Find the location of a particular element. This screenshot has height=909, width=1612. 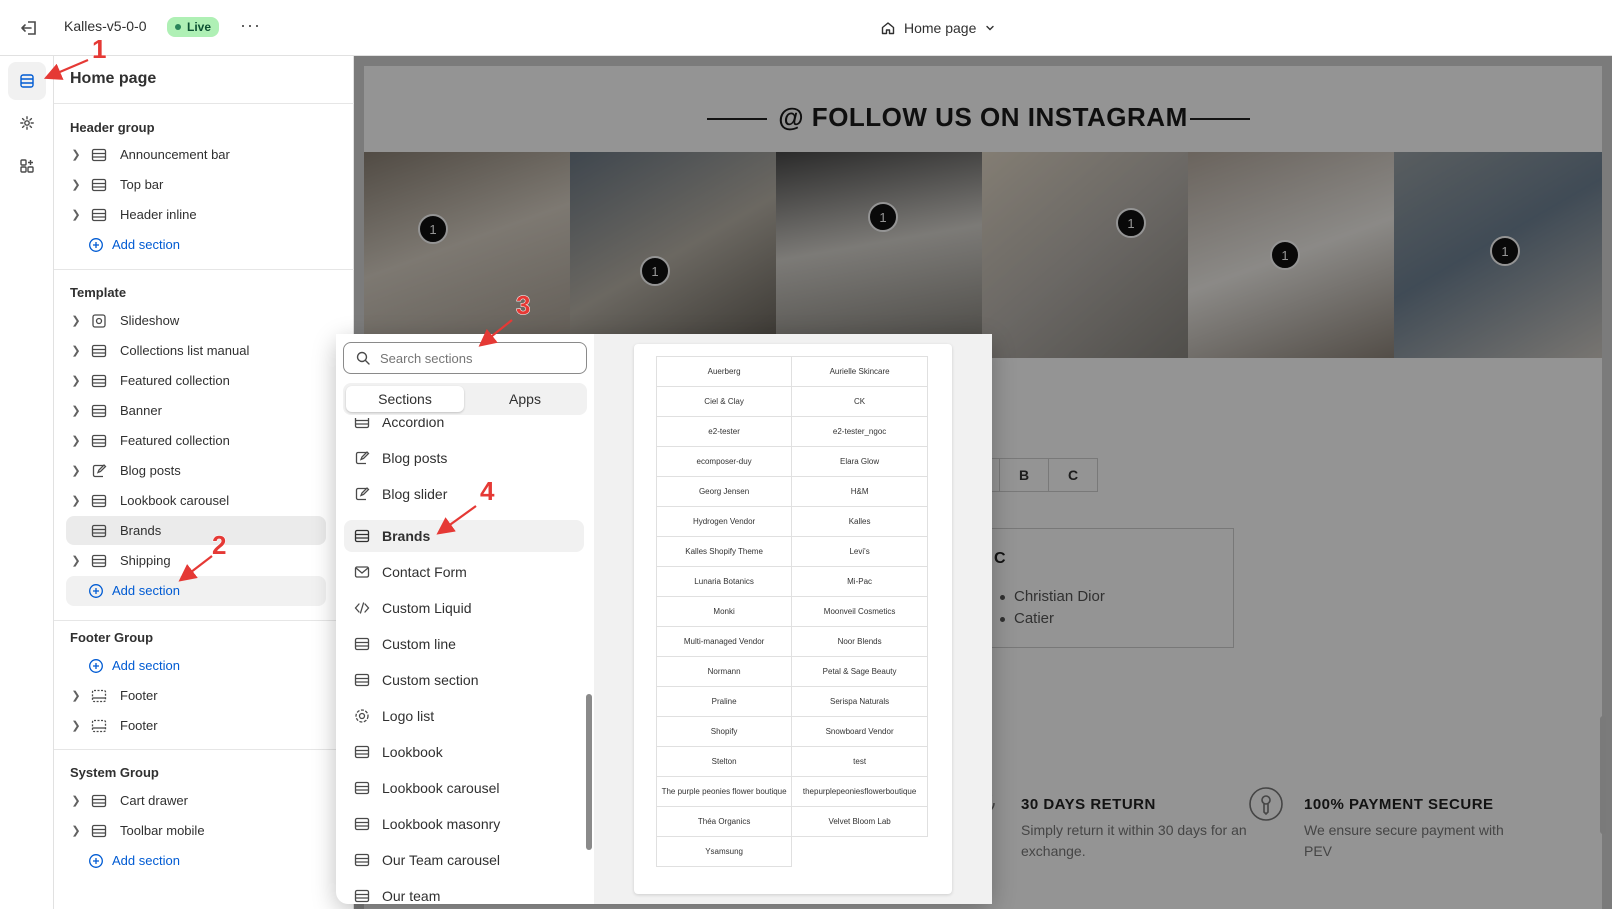

section-option: Blog slider is located at coordinates (464, 494).